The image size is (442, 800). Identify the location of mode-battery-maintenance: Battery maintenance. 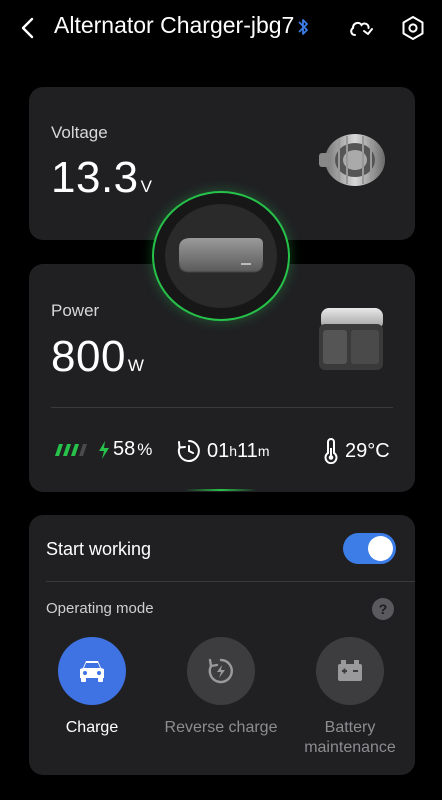
(350, 697).